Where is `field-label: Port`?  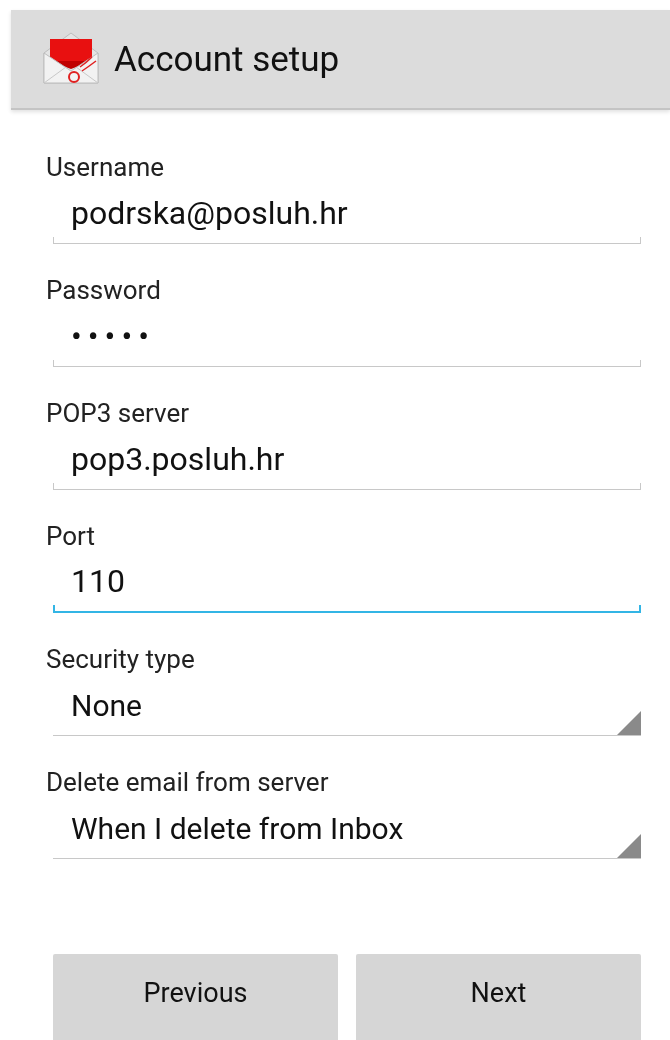
field-label: Port is located at coordinates (71, 536).